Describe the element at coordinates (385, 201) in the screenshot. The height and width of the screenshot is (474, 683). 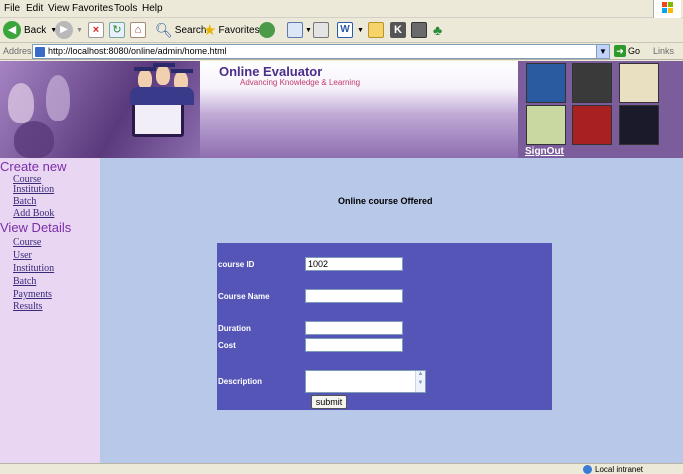
I see `page-title: Online course Offered` at that location.